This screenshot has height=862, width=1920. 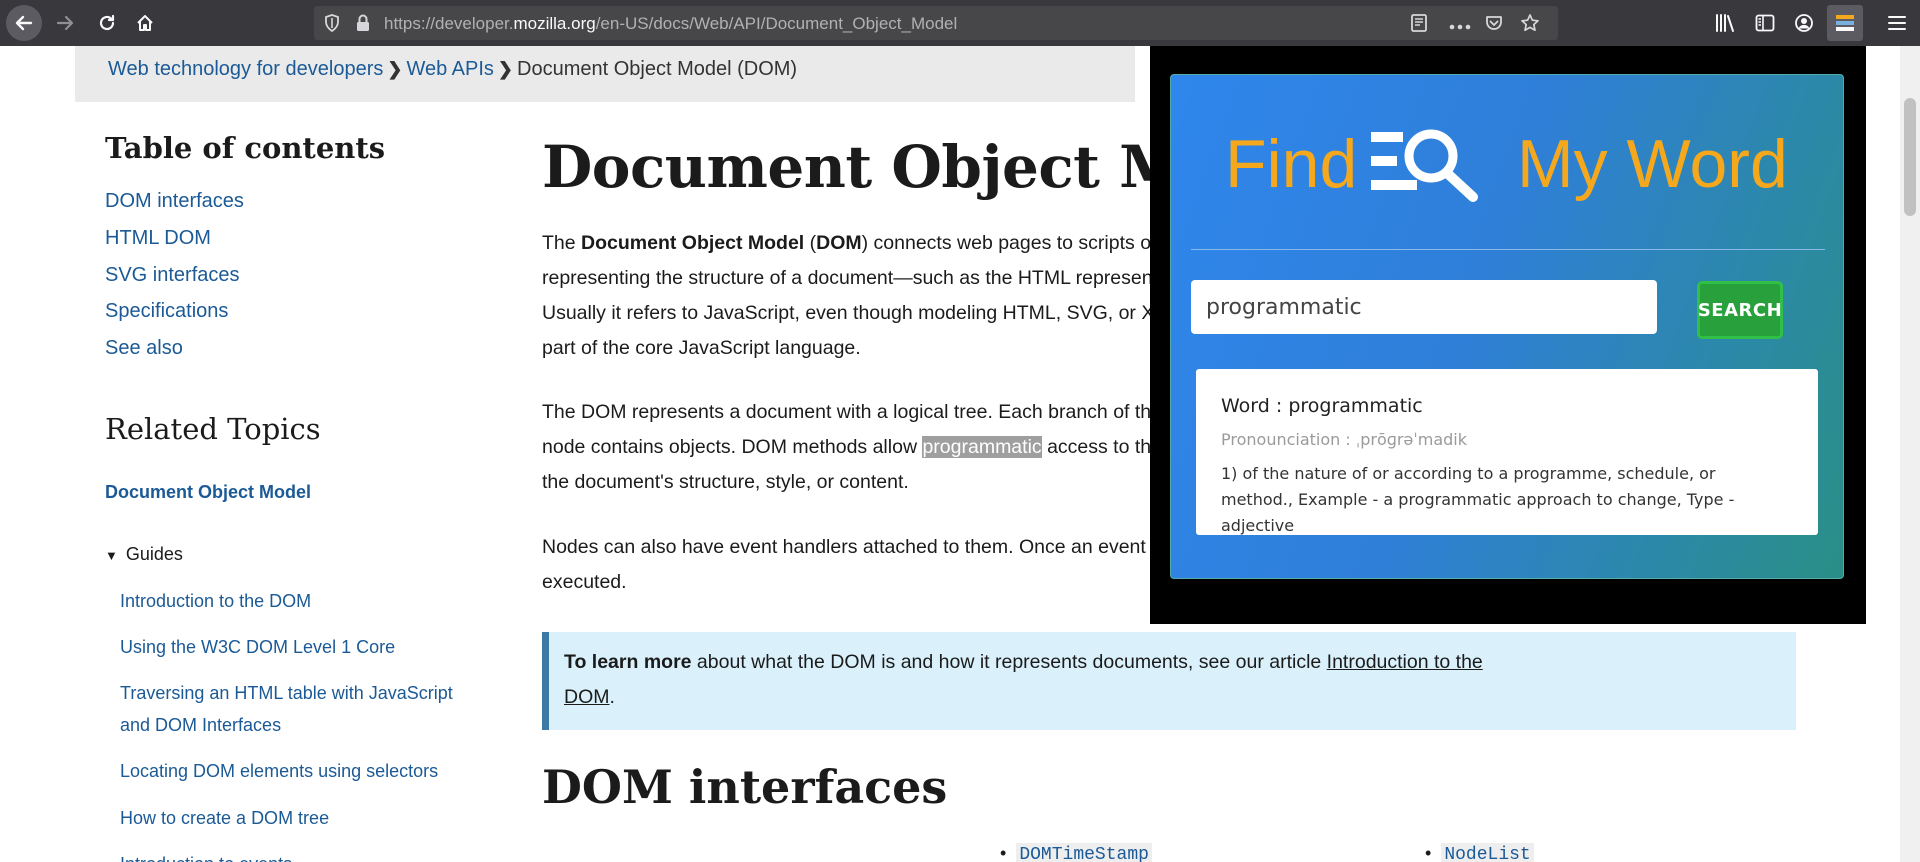 What do you see at coordinates (1419, 25) in the screenshot?
I see `reader-view-icon` at bounding box center [1419, 25].